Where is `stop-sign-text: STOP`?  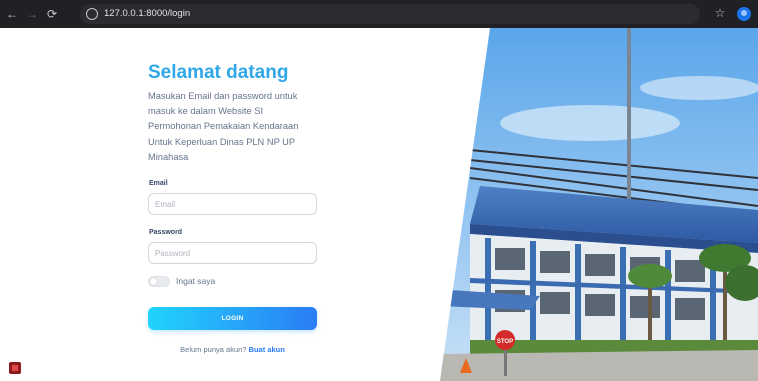 stop-sign-text: STOP is located at coordinates (505, 342).